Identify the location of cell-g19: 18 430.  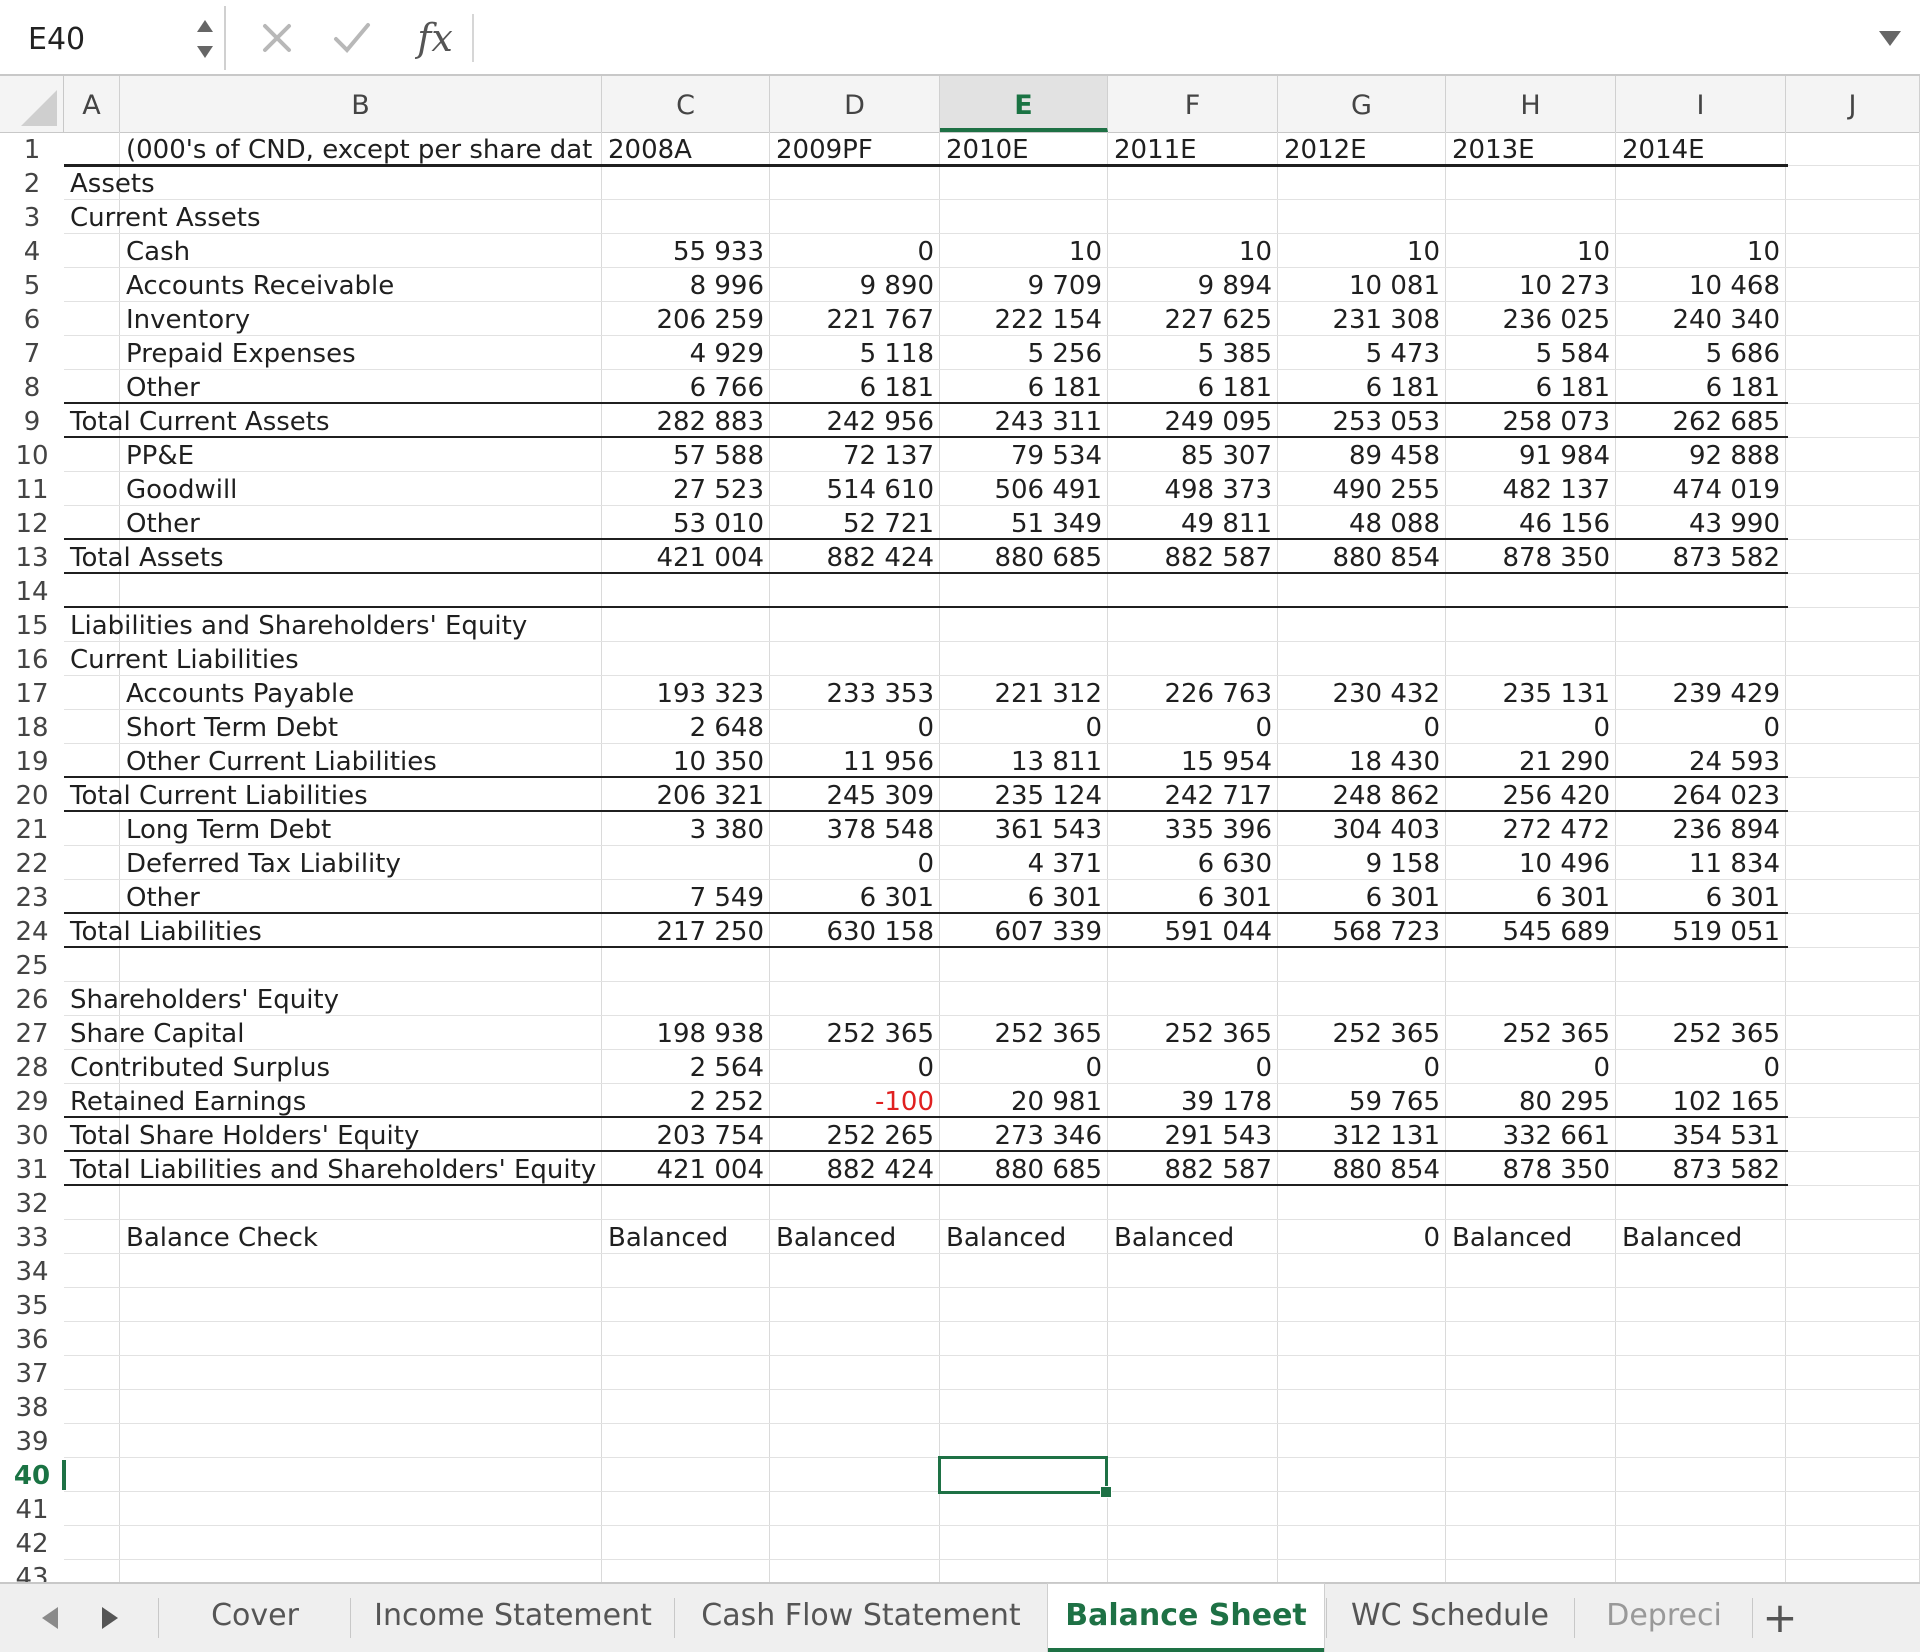
(1362, 761).